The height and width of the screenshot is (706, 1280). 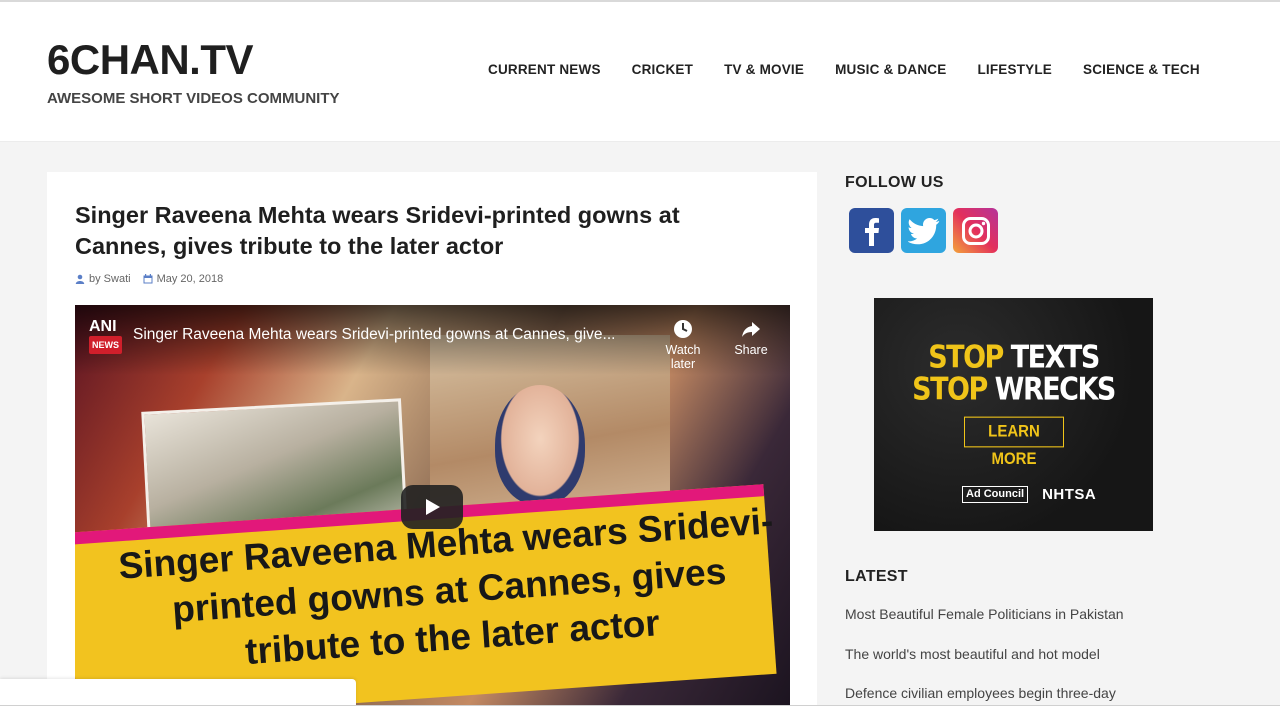 I want to click on nhtsa-logo: NHTSA, so click(x=1069, y=494).